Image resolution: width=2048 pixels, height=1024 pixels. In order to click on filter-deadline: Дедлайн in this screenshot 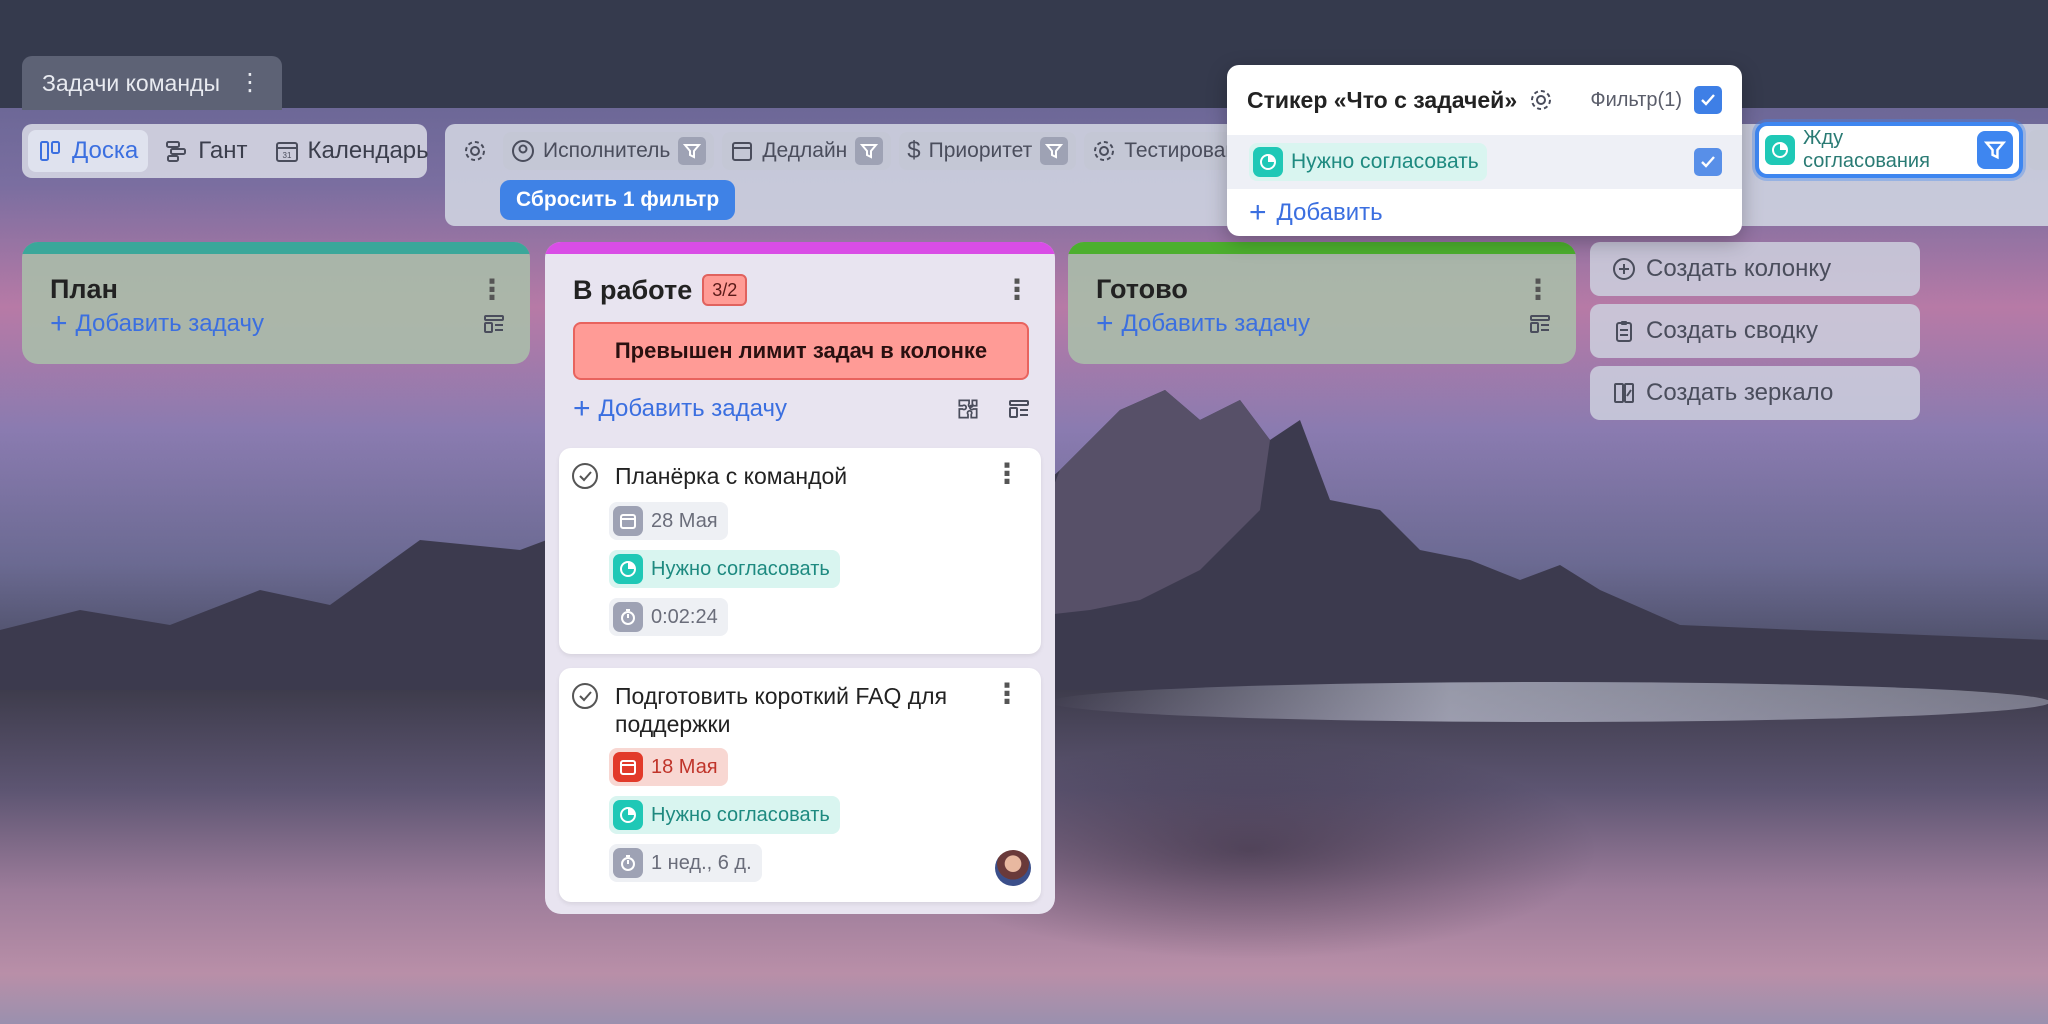, I will do `click(807, 151)`.